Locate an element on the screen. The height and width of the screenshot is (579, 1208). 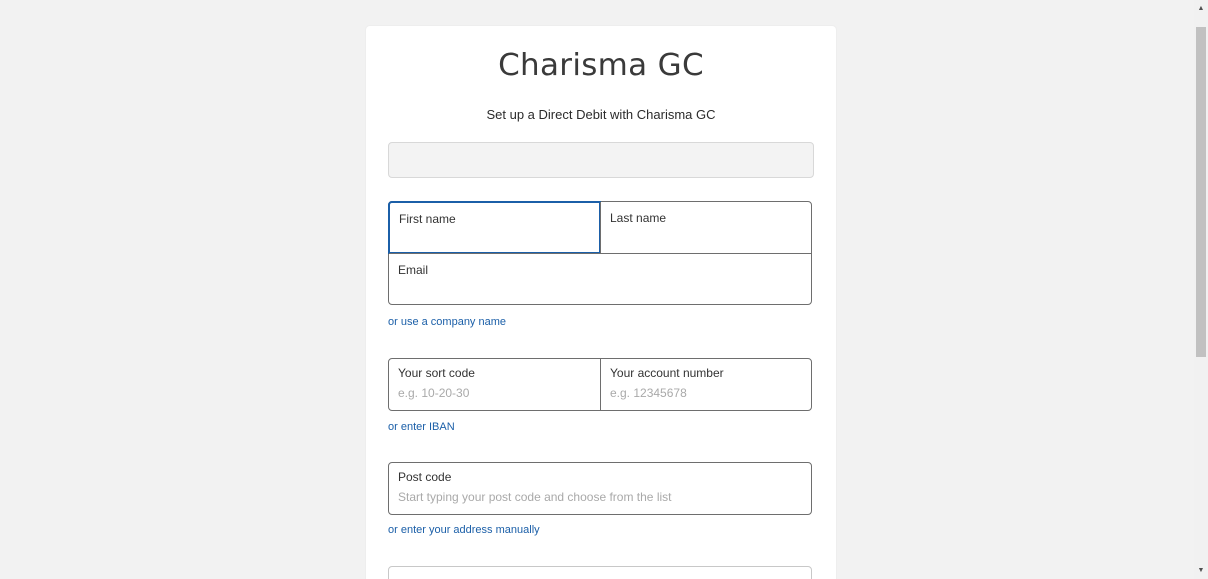
use-company-name-link: or use a company name is located at coordinates (447, 322).